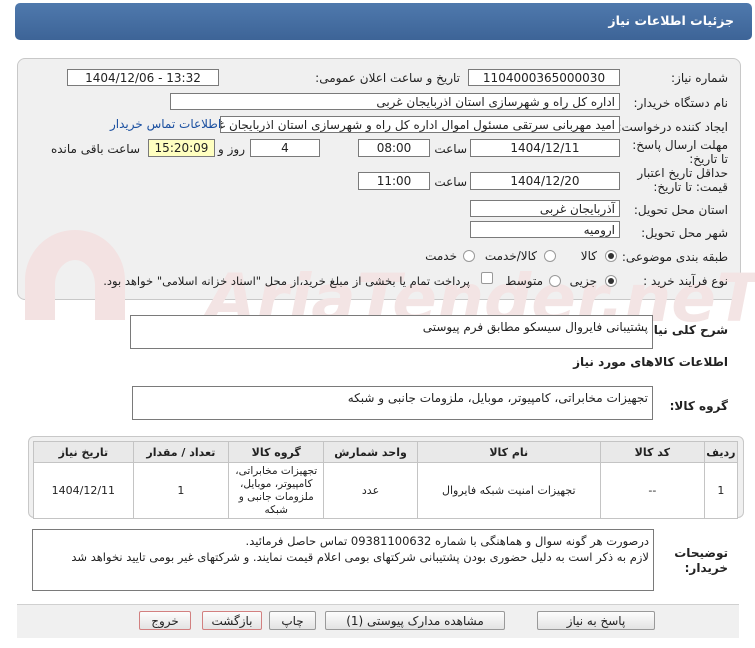 Image resolution: width=755 pixels, height=648 pixels. What do you see at coordinates (545, 181) in the screenshot?
I see `validity-date-field: 1404/12/20` at bounding box center [545, 181].